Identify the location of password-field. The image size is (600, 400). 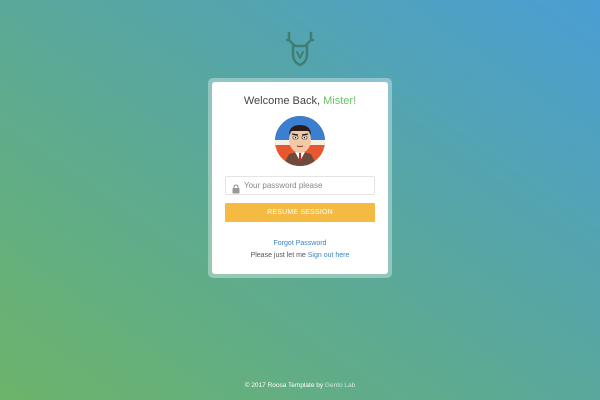
(300, 185).